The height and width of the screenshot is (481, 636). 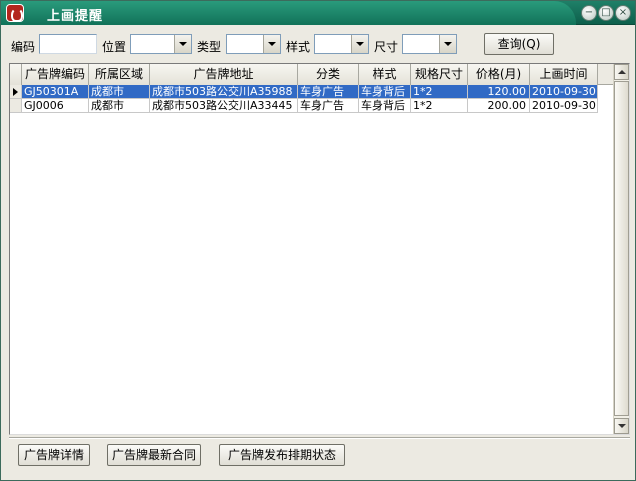 What do you see at coordinates (75, 16) in the screenshot?
I see `window-title: 上画提醒` at bounding box center [75, 16].